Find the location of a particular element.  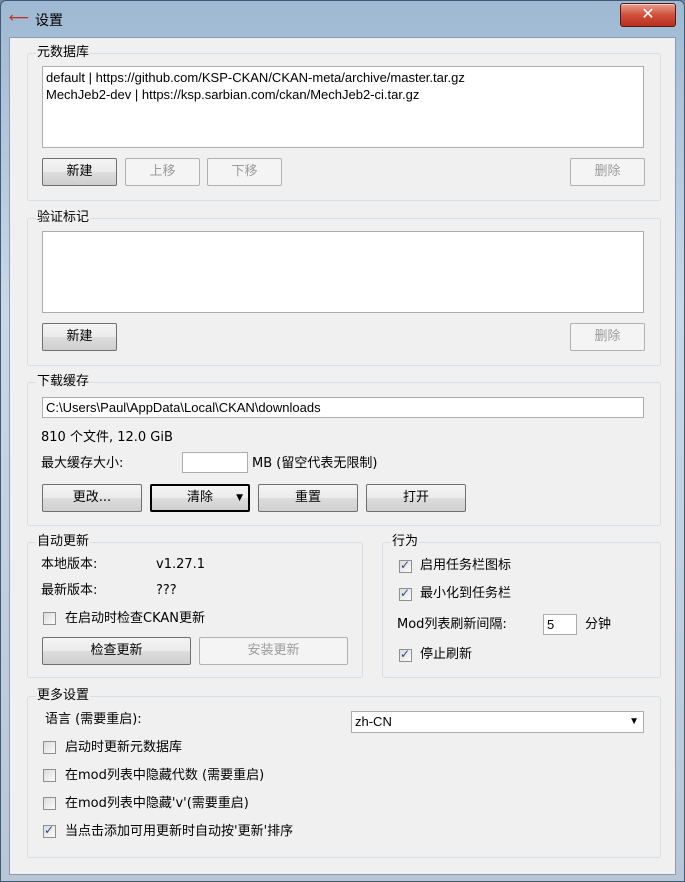

language-select: zh-CN ▼ is located at coordinates (497, 722).